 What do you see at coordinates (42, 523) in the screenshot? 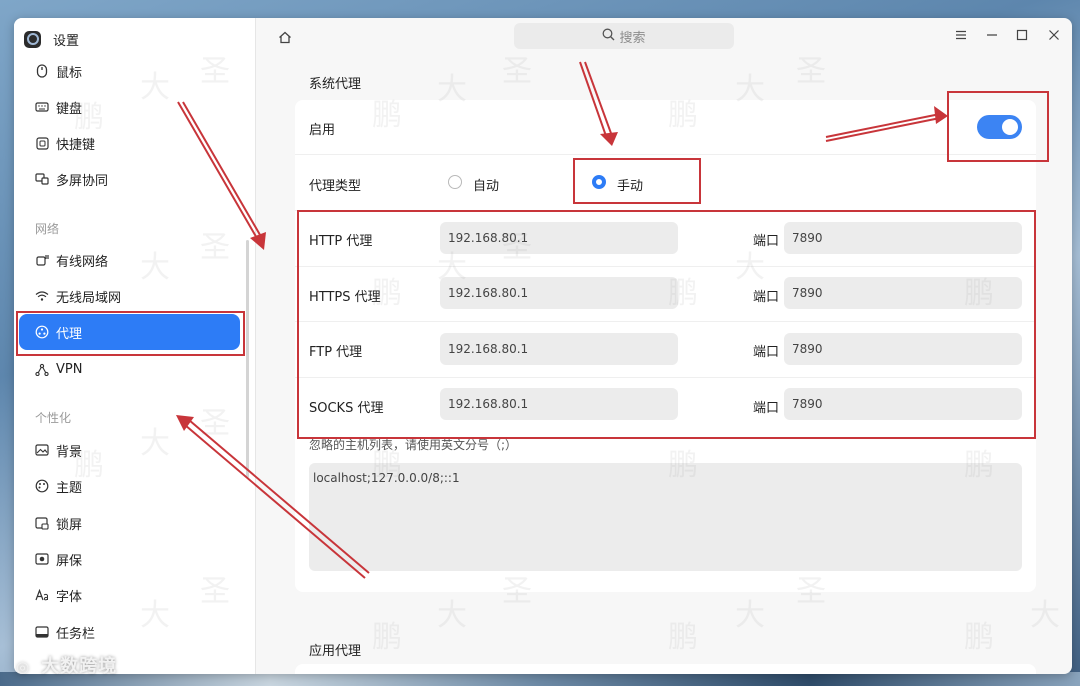
I see `lockscreen-icon` at bounding box center [42, 523].